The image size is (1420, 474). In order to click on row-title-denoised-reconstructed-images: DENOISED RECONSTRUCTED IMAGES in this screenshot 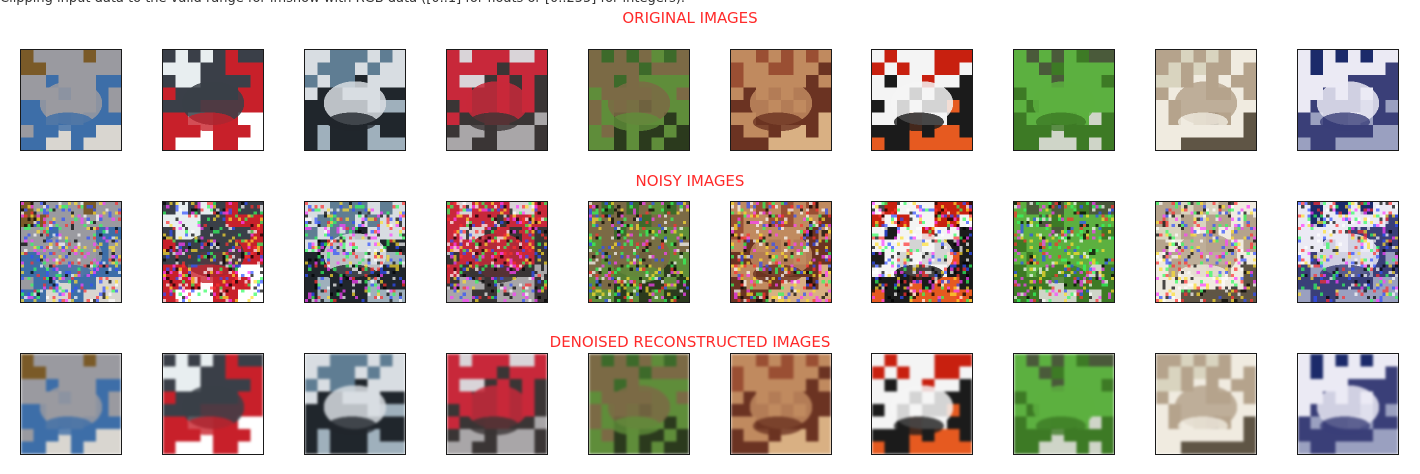, I will do `click(690, 342)`.